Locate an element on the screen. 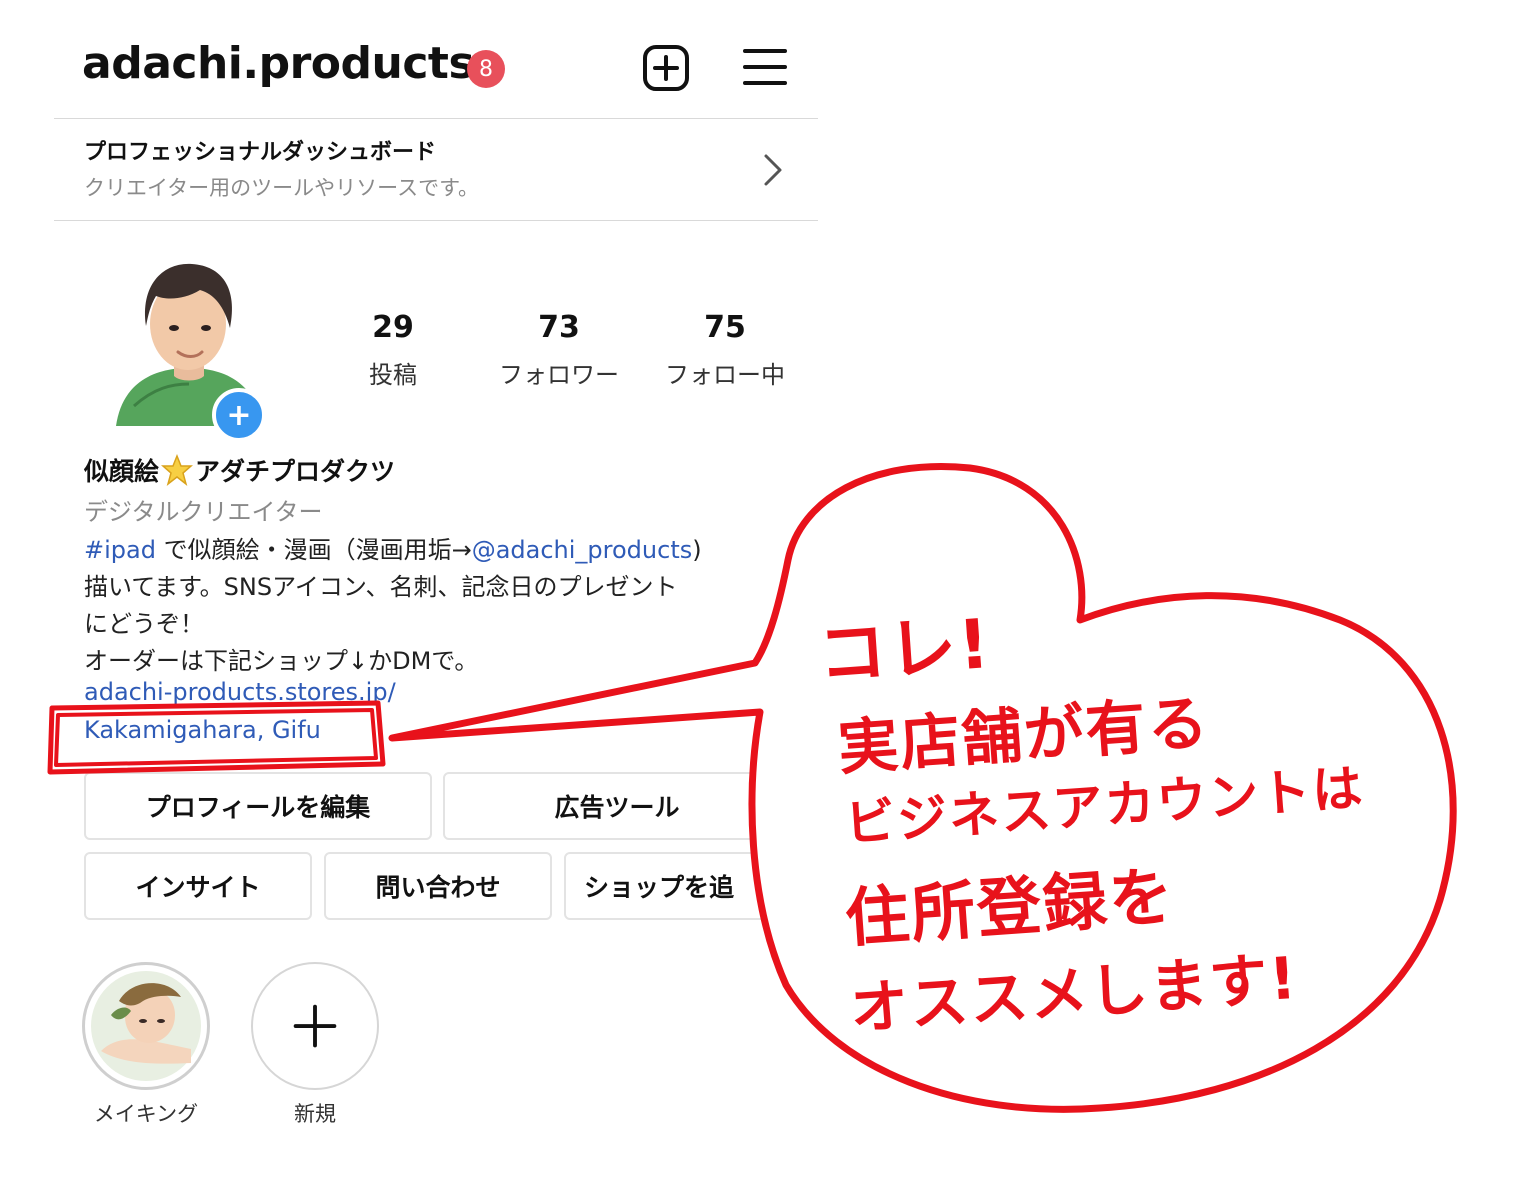 The height and width of the screenshot is (1182, 1536). bio-line: 描いてます。SNSアイコン、名刺、記念日のプレゼント is located at coordinates (381, 587).